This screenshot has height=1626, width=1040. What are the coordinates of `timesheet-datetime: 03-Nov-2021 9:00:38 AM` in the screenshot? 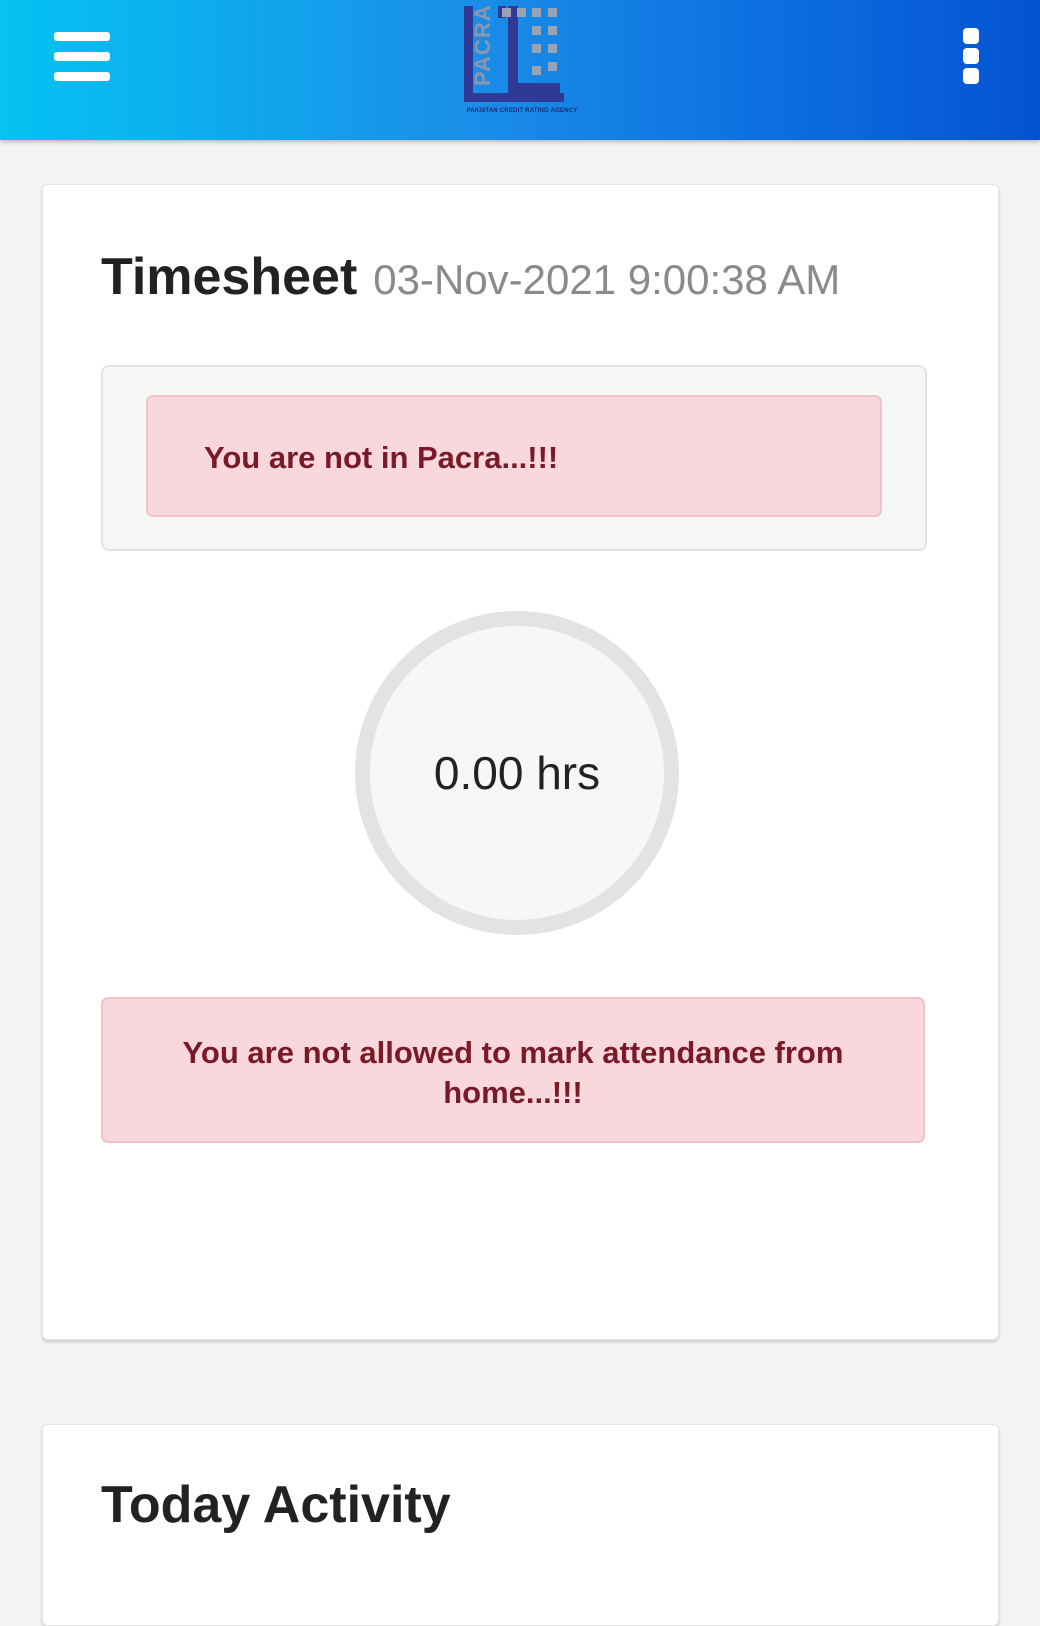 It's located at (607, 279).